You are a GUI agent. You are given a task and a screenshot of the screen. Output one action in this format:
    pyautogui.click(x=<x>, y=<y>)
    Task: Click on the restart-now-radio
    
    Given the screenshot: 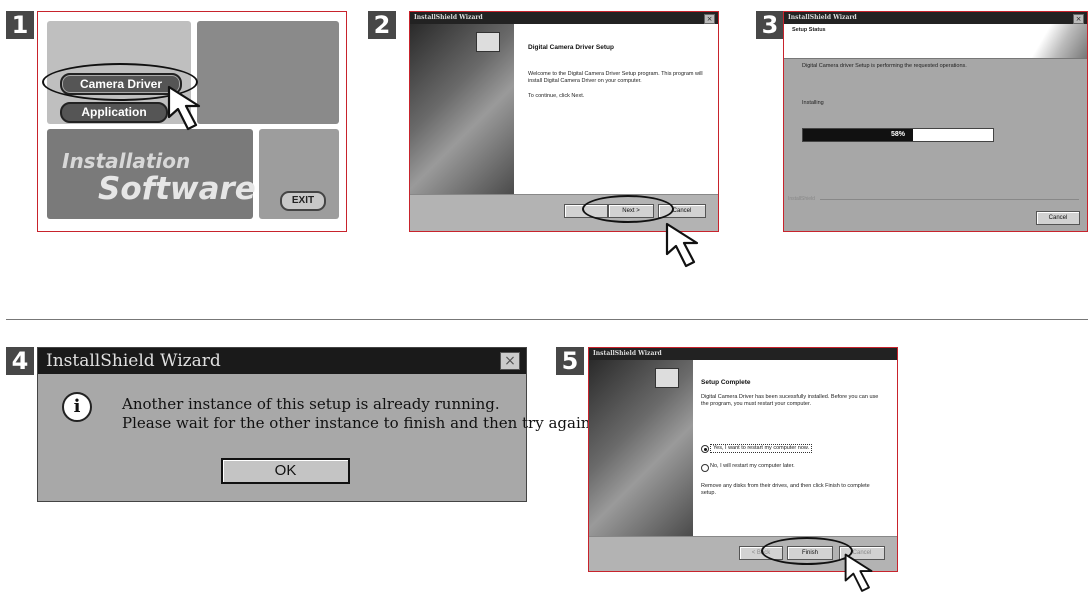 What is the action you would take?
    pyautogui.click(x=705, y=449)
    